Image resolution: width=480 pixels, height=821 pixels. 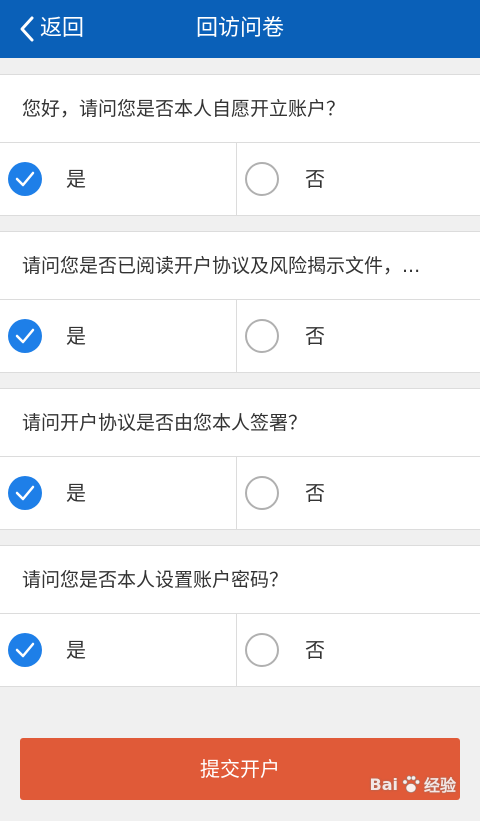 I want to click on watermark: Bai 经验, so click(x=413, y=784).